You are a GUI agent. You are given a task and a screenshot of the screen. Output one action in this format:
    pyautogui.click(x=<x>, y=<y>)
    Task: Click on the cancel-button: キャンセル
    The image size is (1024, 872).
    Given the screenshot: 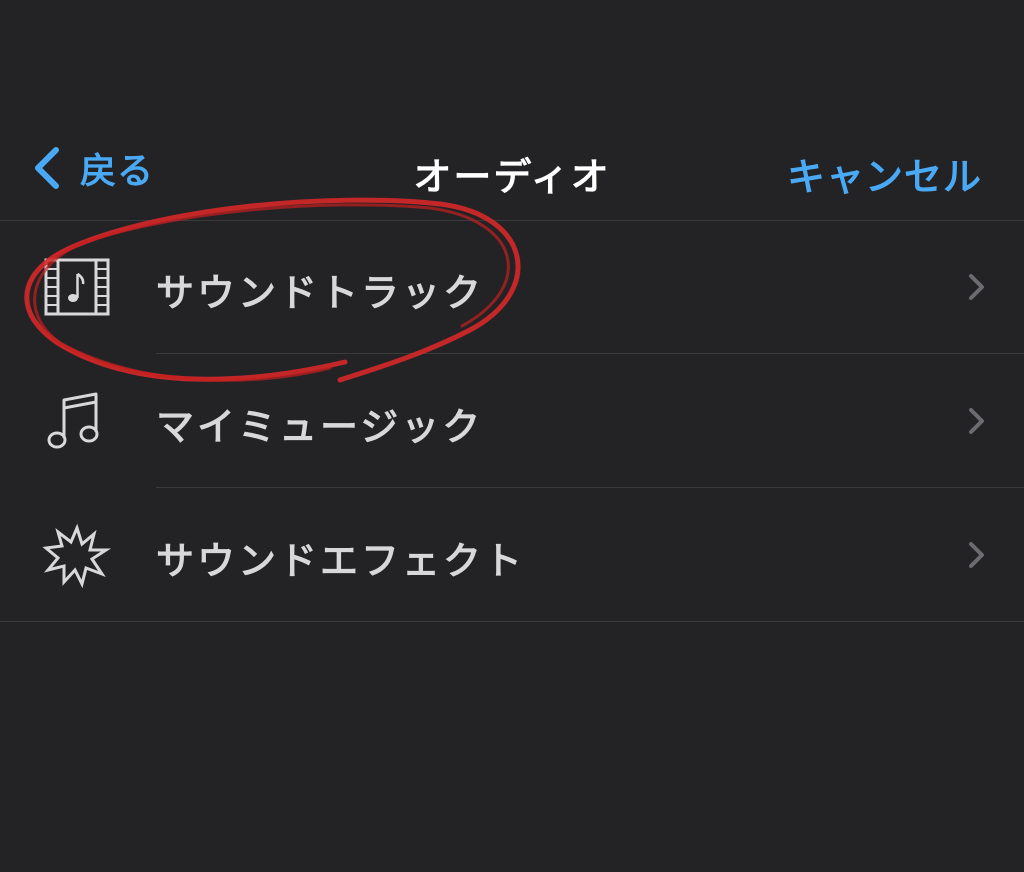 What is the action you would take?
    pyautogui.click(x=884, y=173)
    